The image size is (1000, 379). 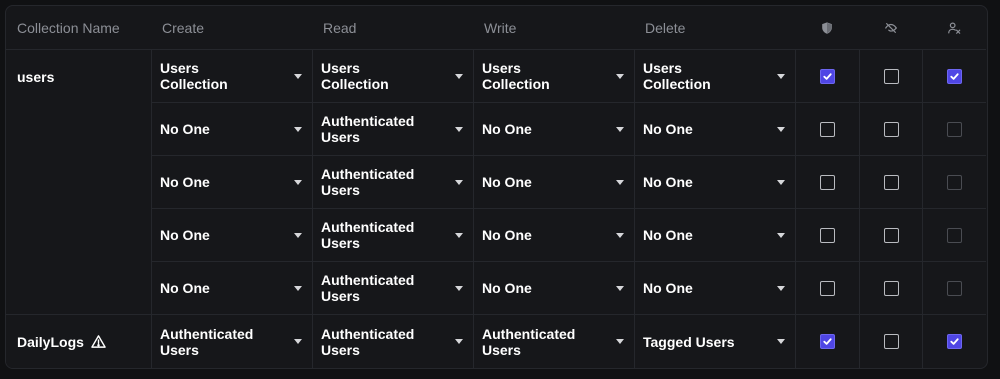 What do you see at coordinates (36, 76) in the screenshot?
I see `collection-name-label: users` at bounding box center [36, 76].